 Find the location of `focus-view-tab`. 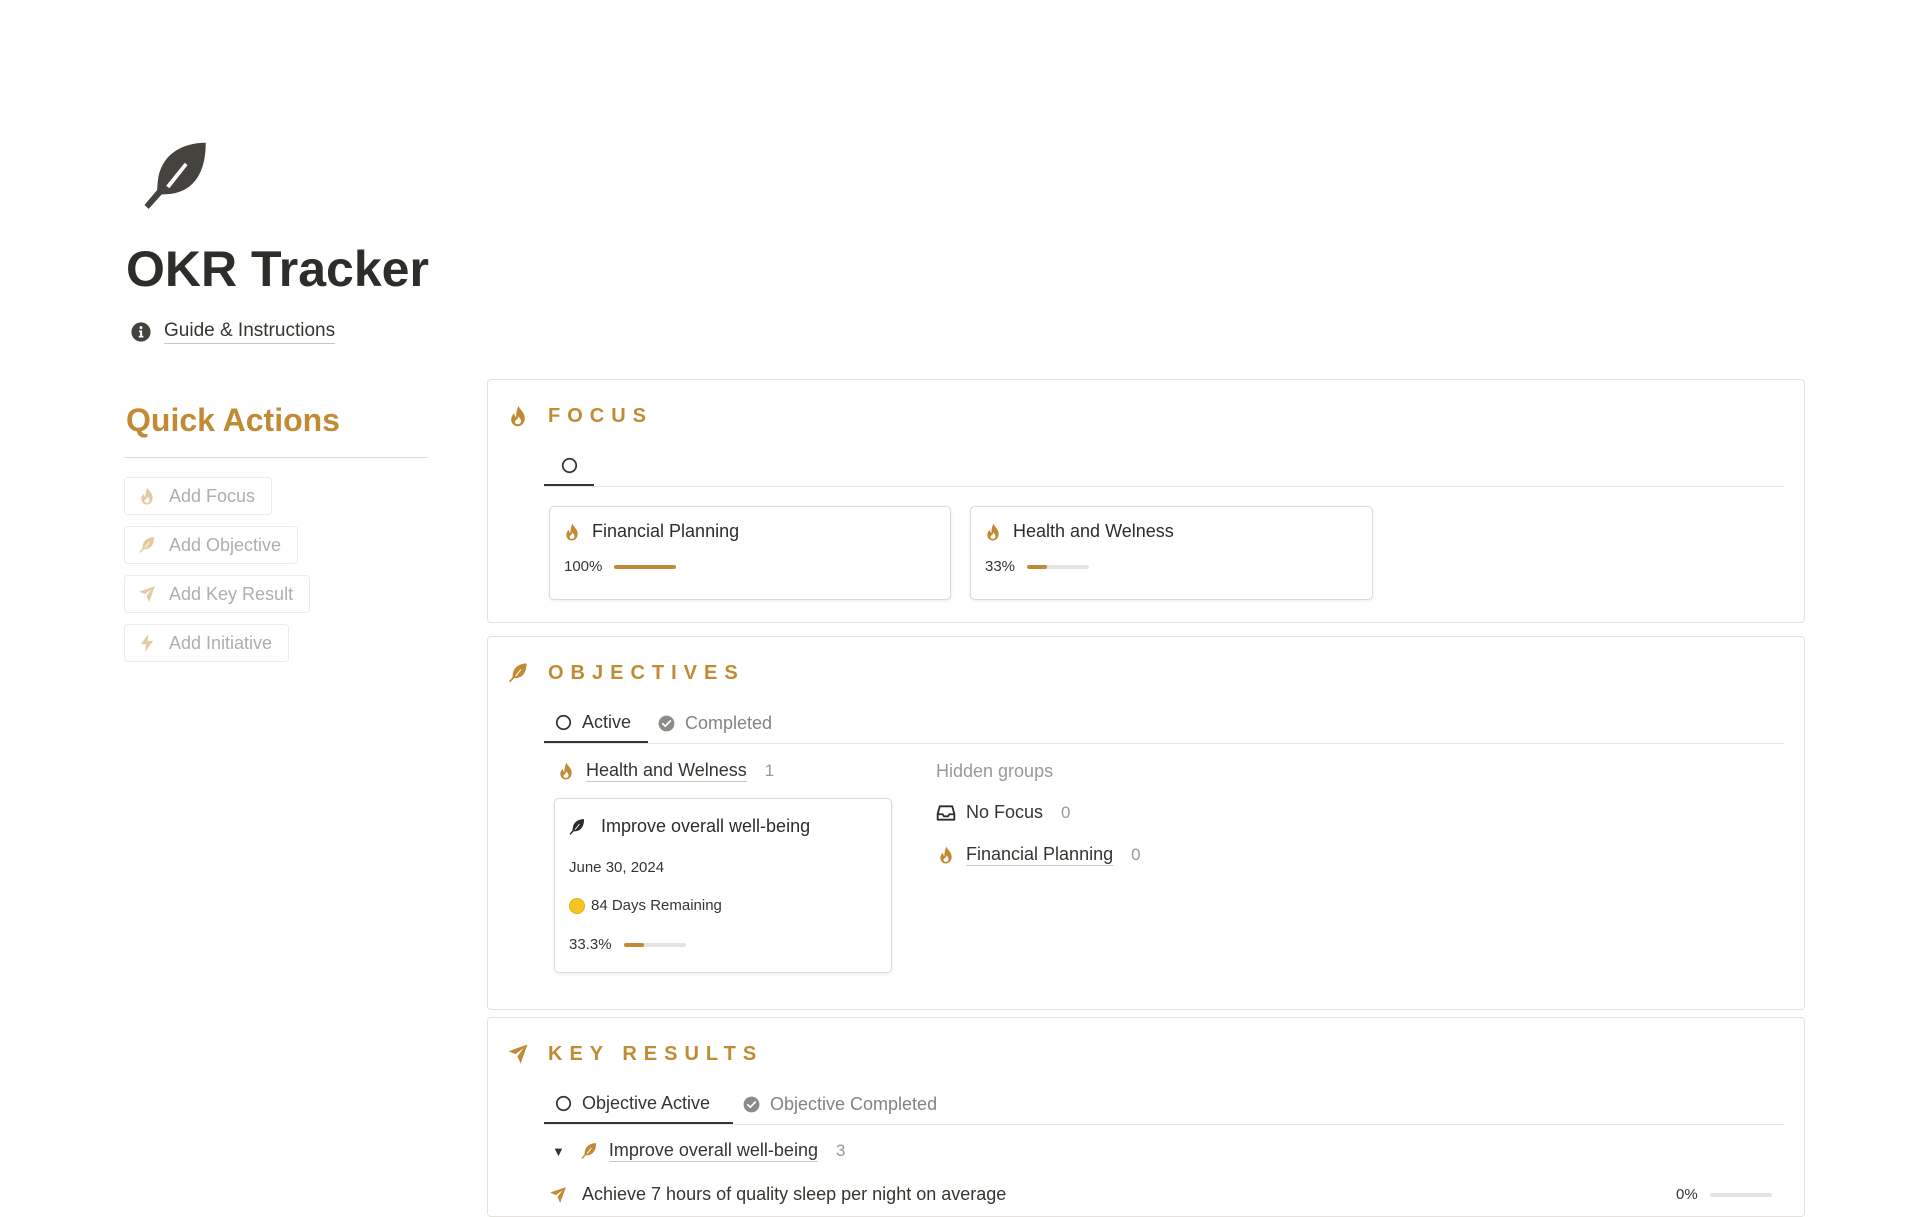

focus-view-tab is located at coordinates (569, 466).